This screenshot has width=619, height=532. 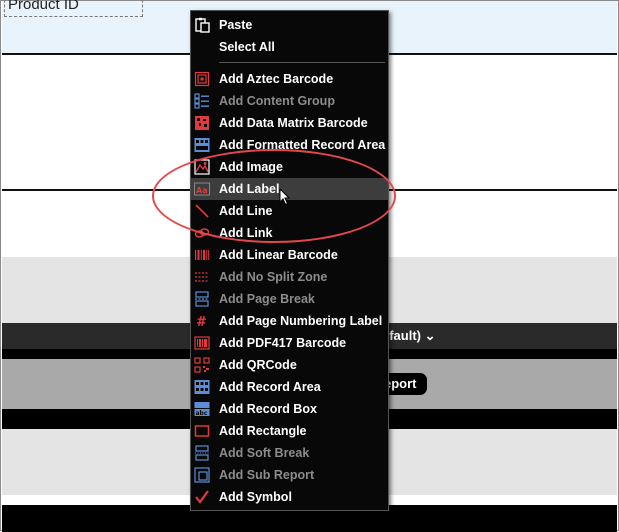 I want to click on menu-item-add-page-break: Add Page Break, so click(x=289, y=299).